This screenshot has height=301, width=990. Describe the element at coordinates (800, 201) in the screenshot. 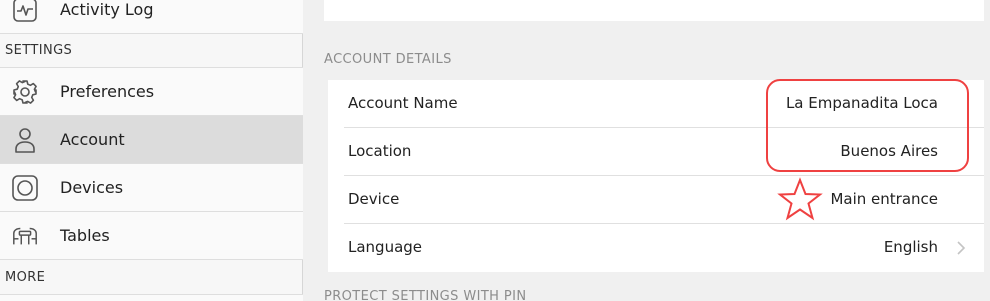

I see `star-icon` at that location.